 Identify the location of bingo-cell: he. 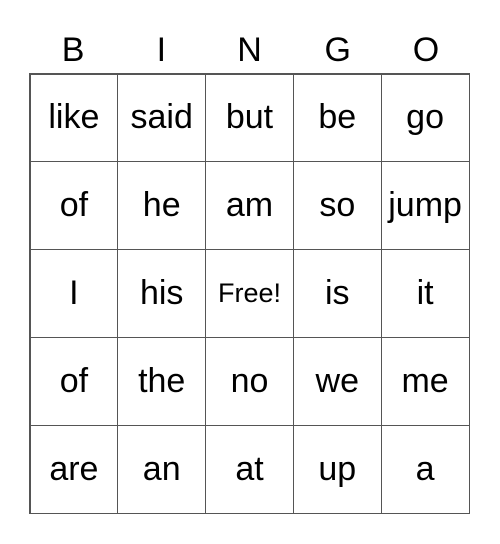
(162, 206).